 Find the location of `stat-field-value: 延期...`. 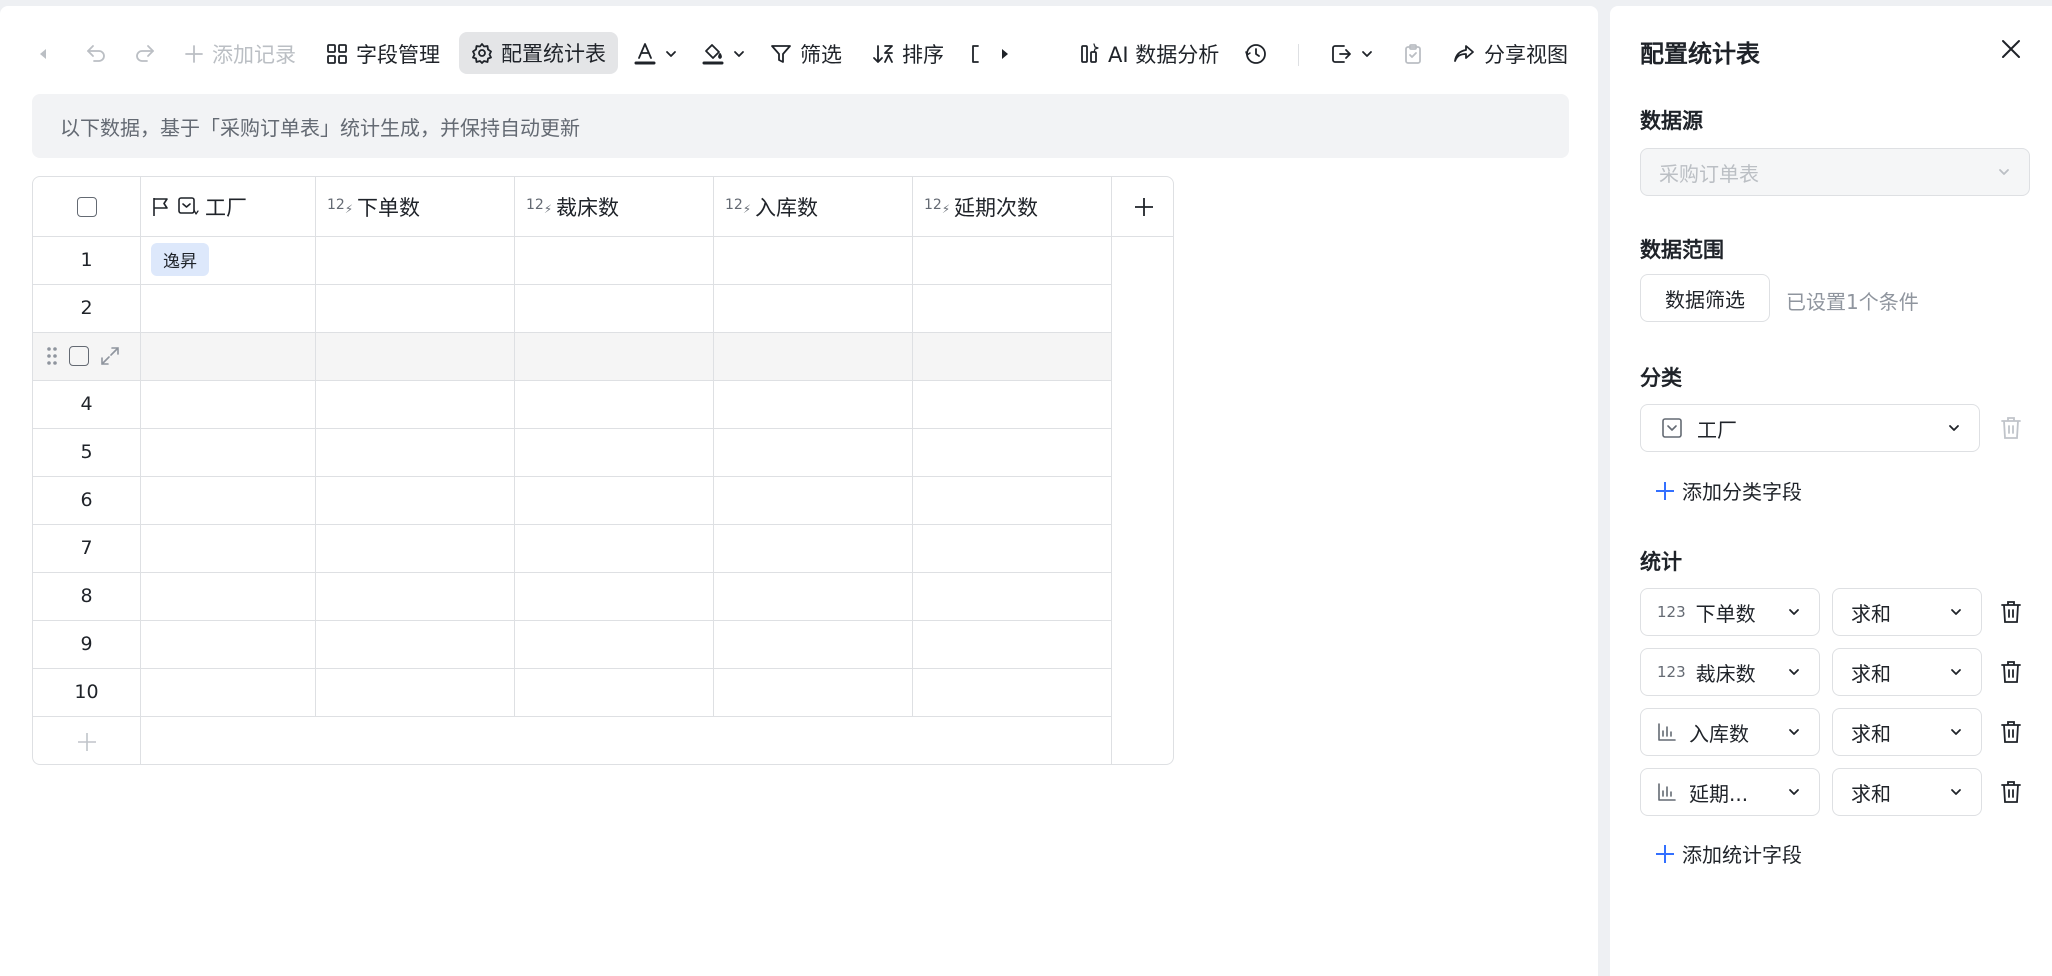

stat-field-value: 延期... is located at coordinates (1719, 793).